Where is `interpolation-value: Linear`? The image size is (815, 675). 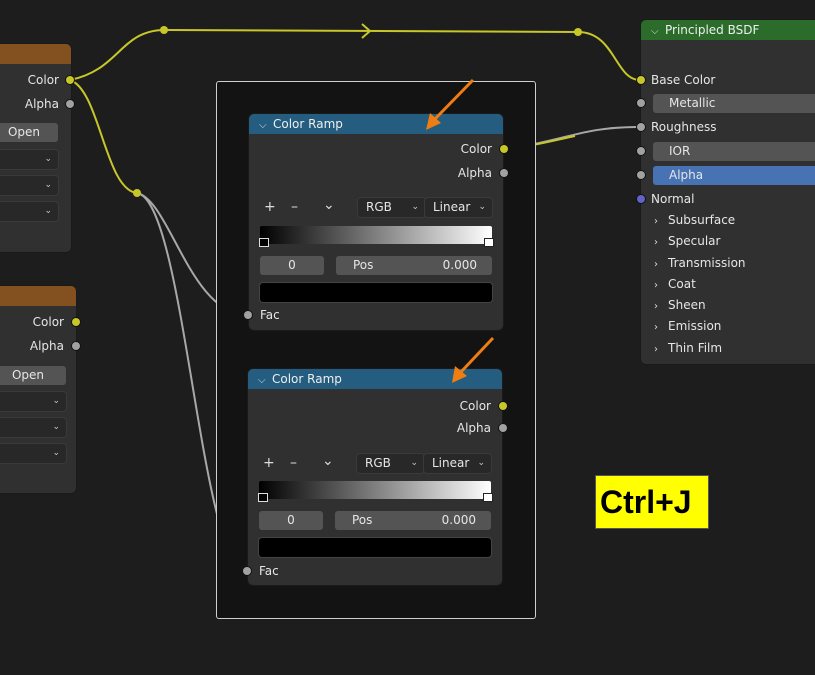 interpolation-value: Linear is located at coordinates (452, 207).